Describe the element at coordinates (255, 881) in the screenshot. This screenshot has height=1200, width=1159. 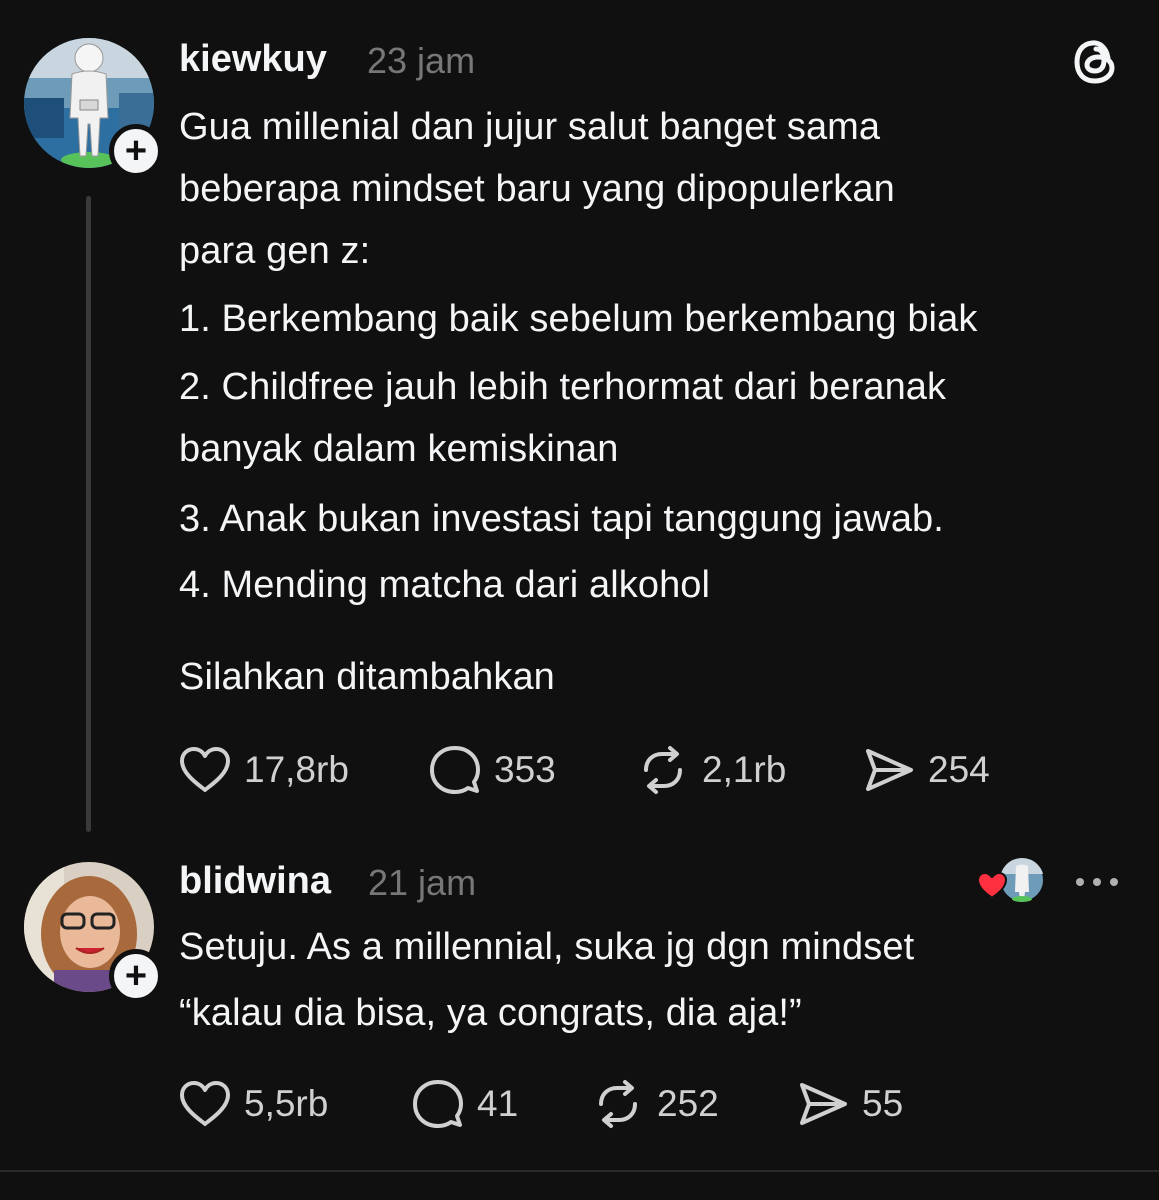
I see `username: blidwina` at that location.